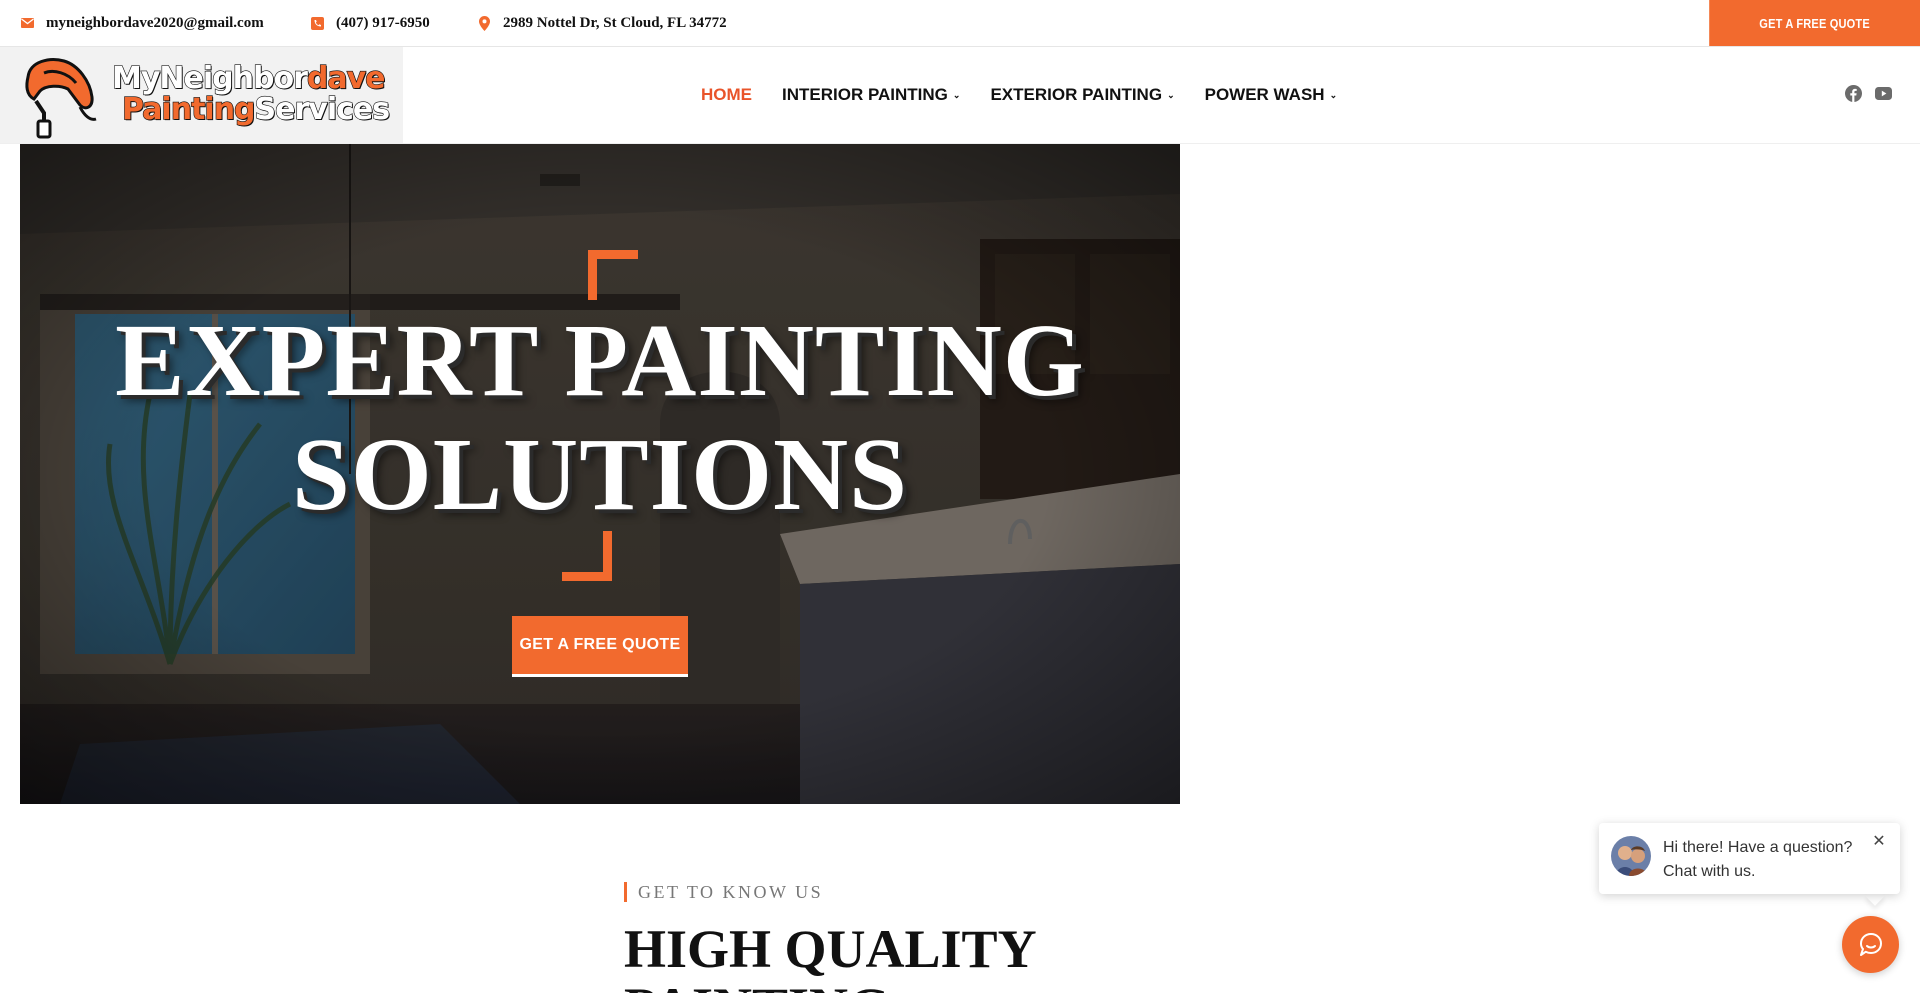 This screenshot has height=993, width=1920. What do you see at coordinates (484, 23) in the screenshot?
I see `map-pin-icon` at bounding box center [484, 23].